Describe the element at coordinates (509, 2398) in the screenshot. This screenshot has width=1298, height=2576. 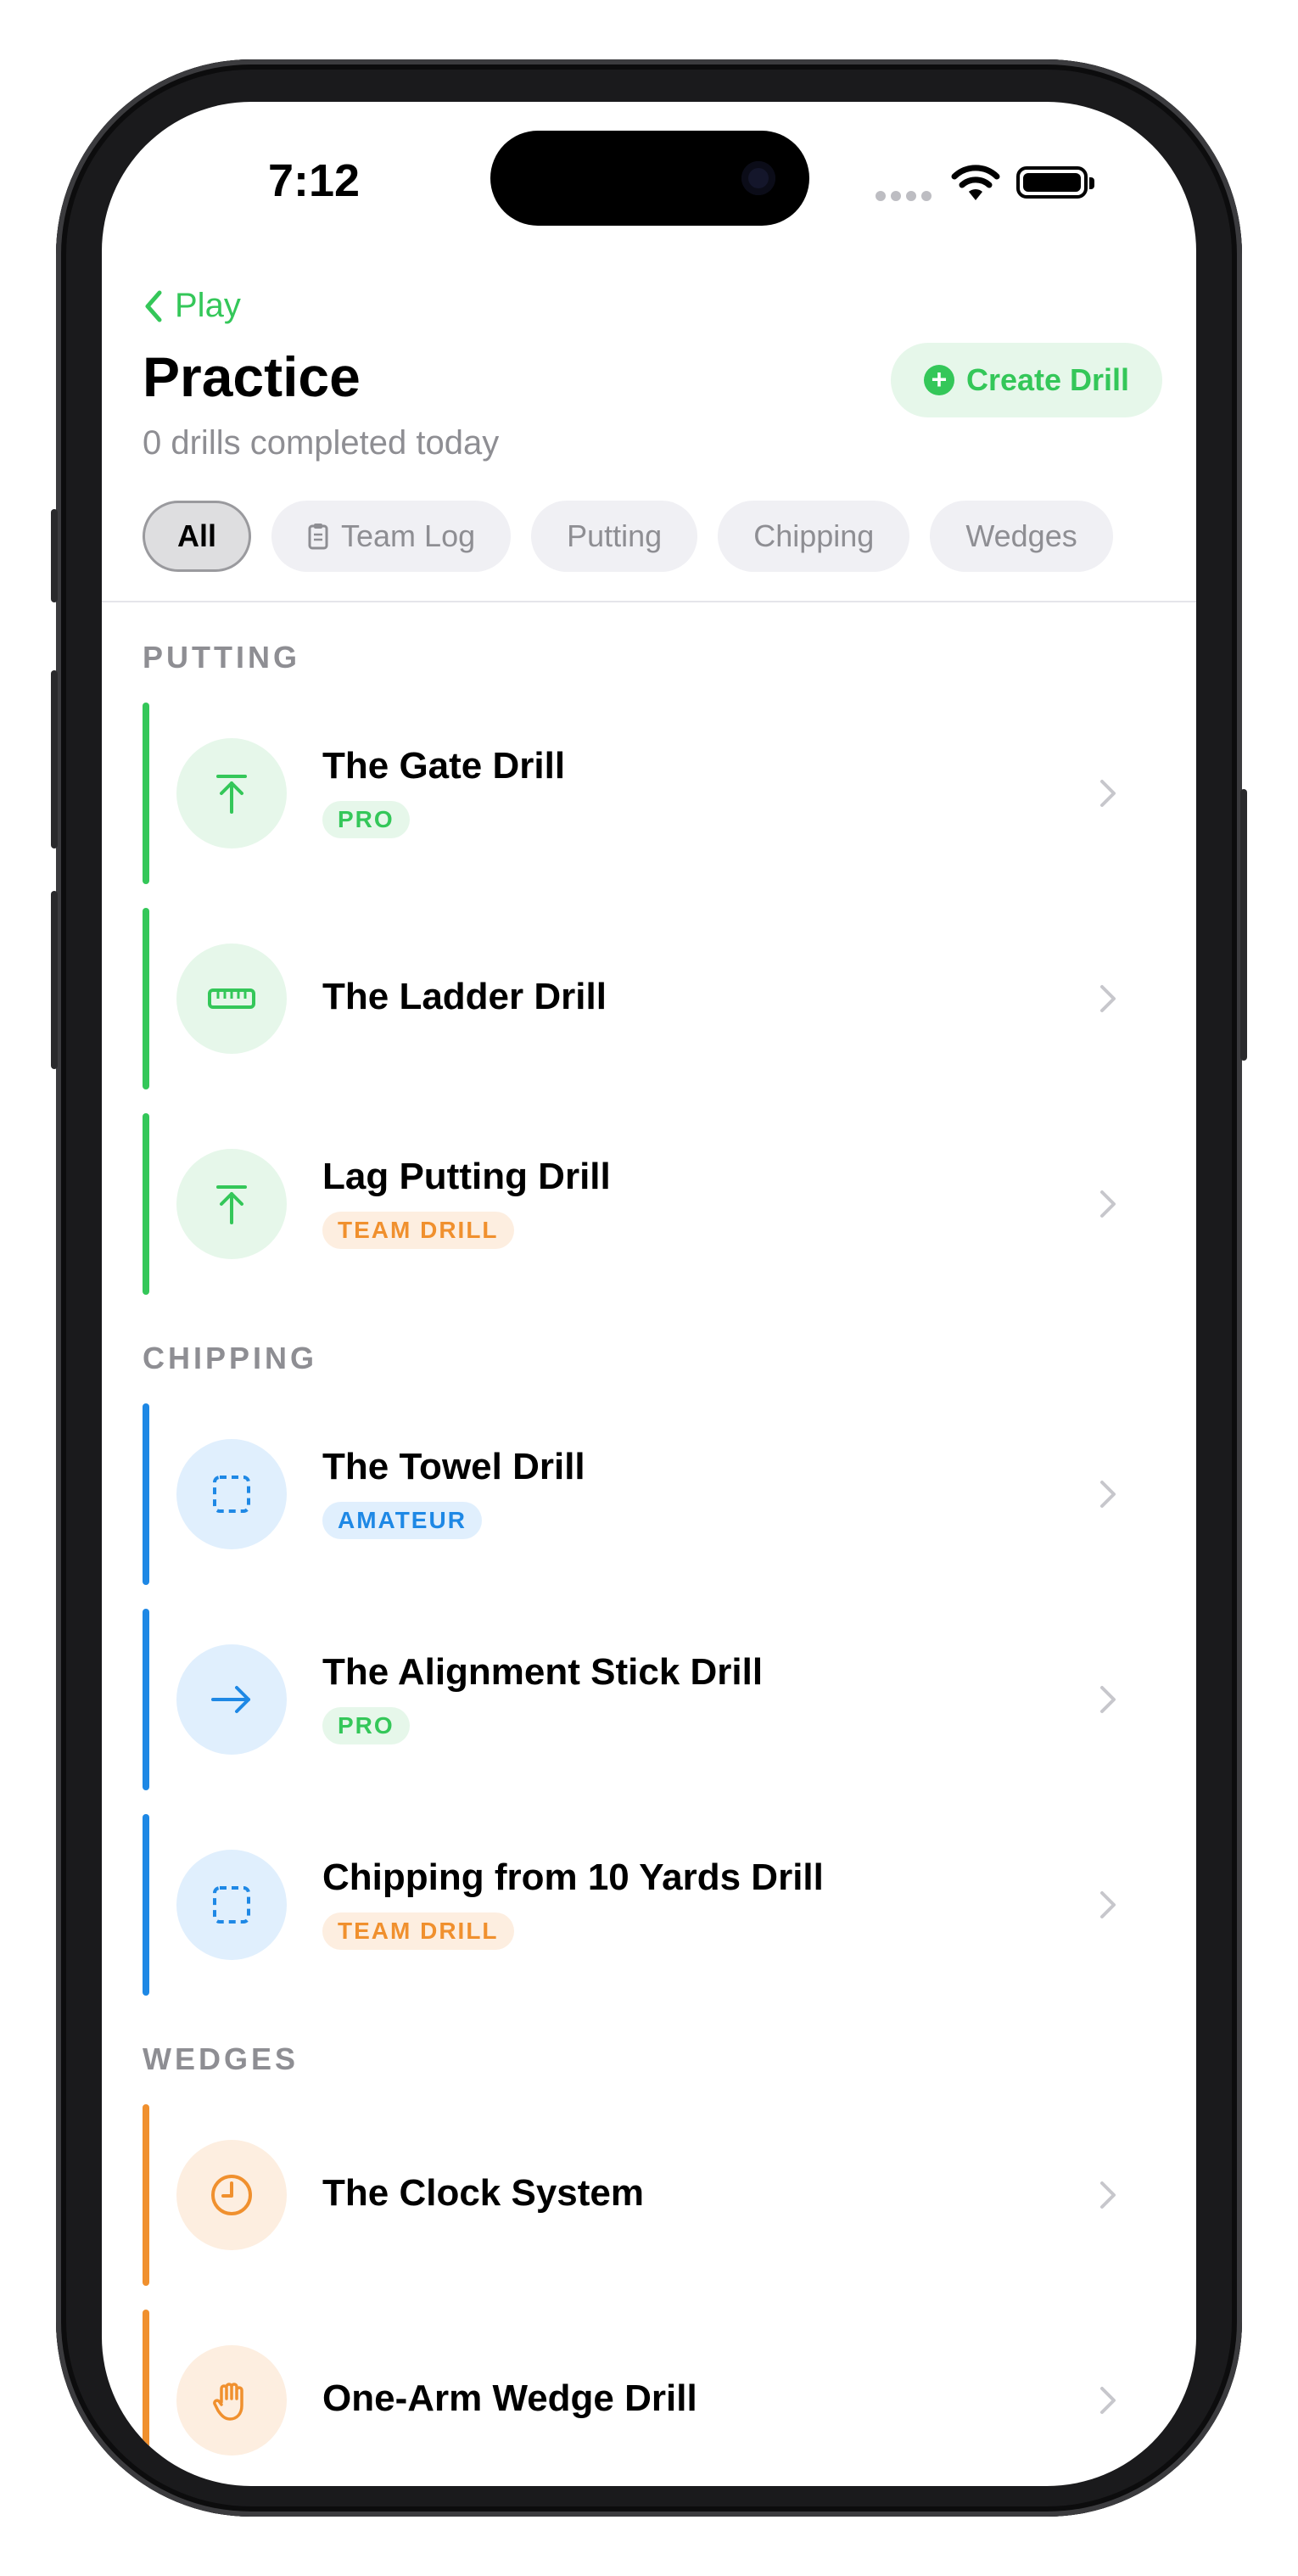
I see `drill-name: One-Arm Wedge Drill` at that location.